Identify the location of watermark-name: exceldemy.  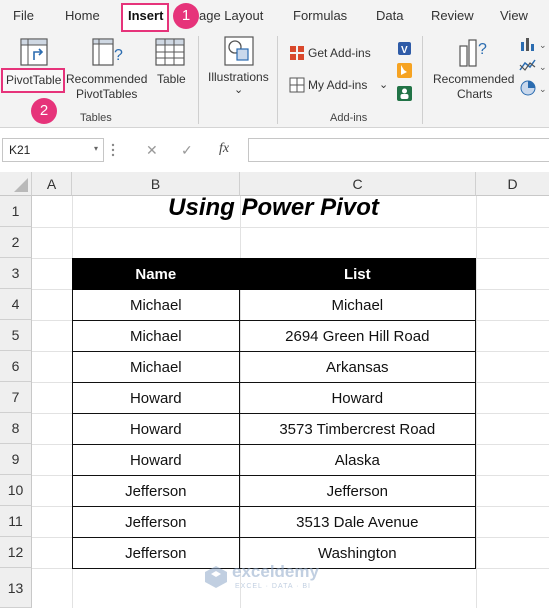
(275, 571).